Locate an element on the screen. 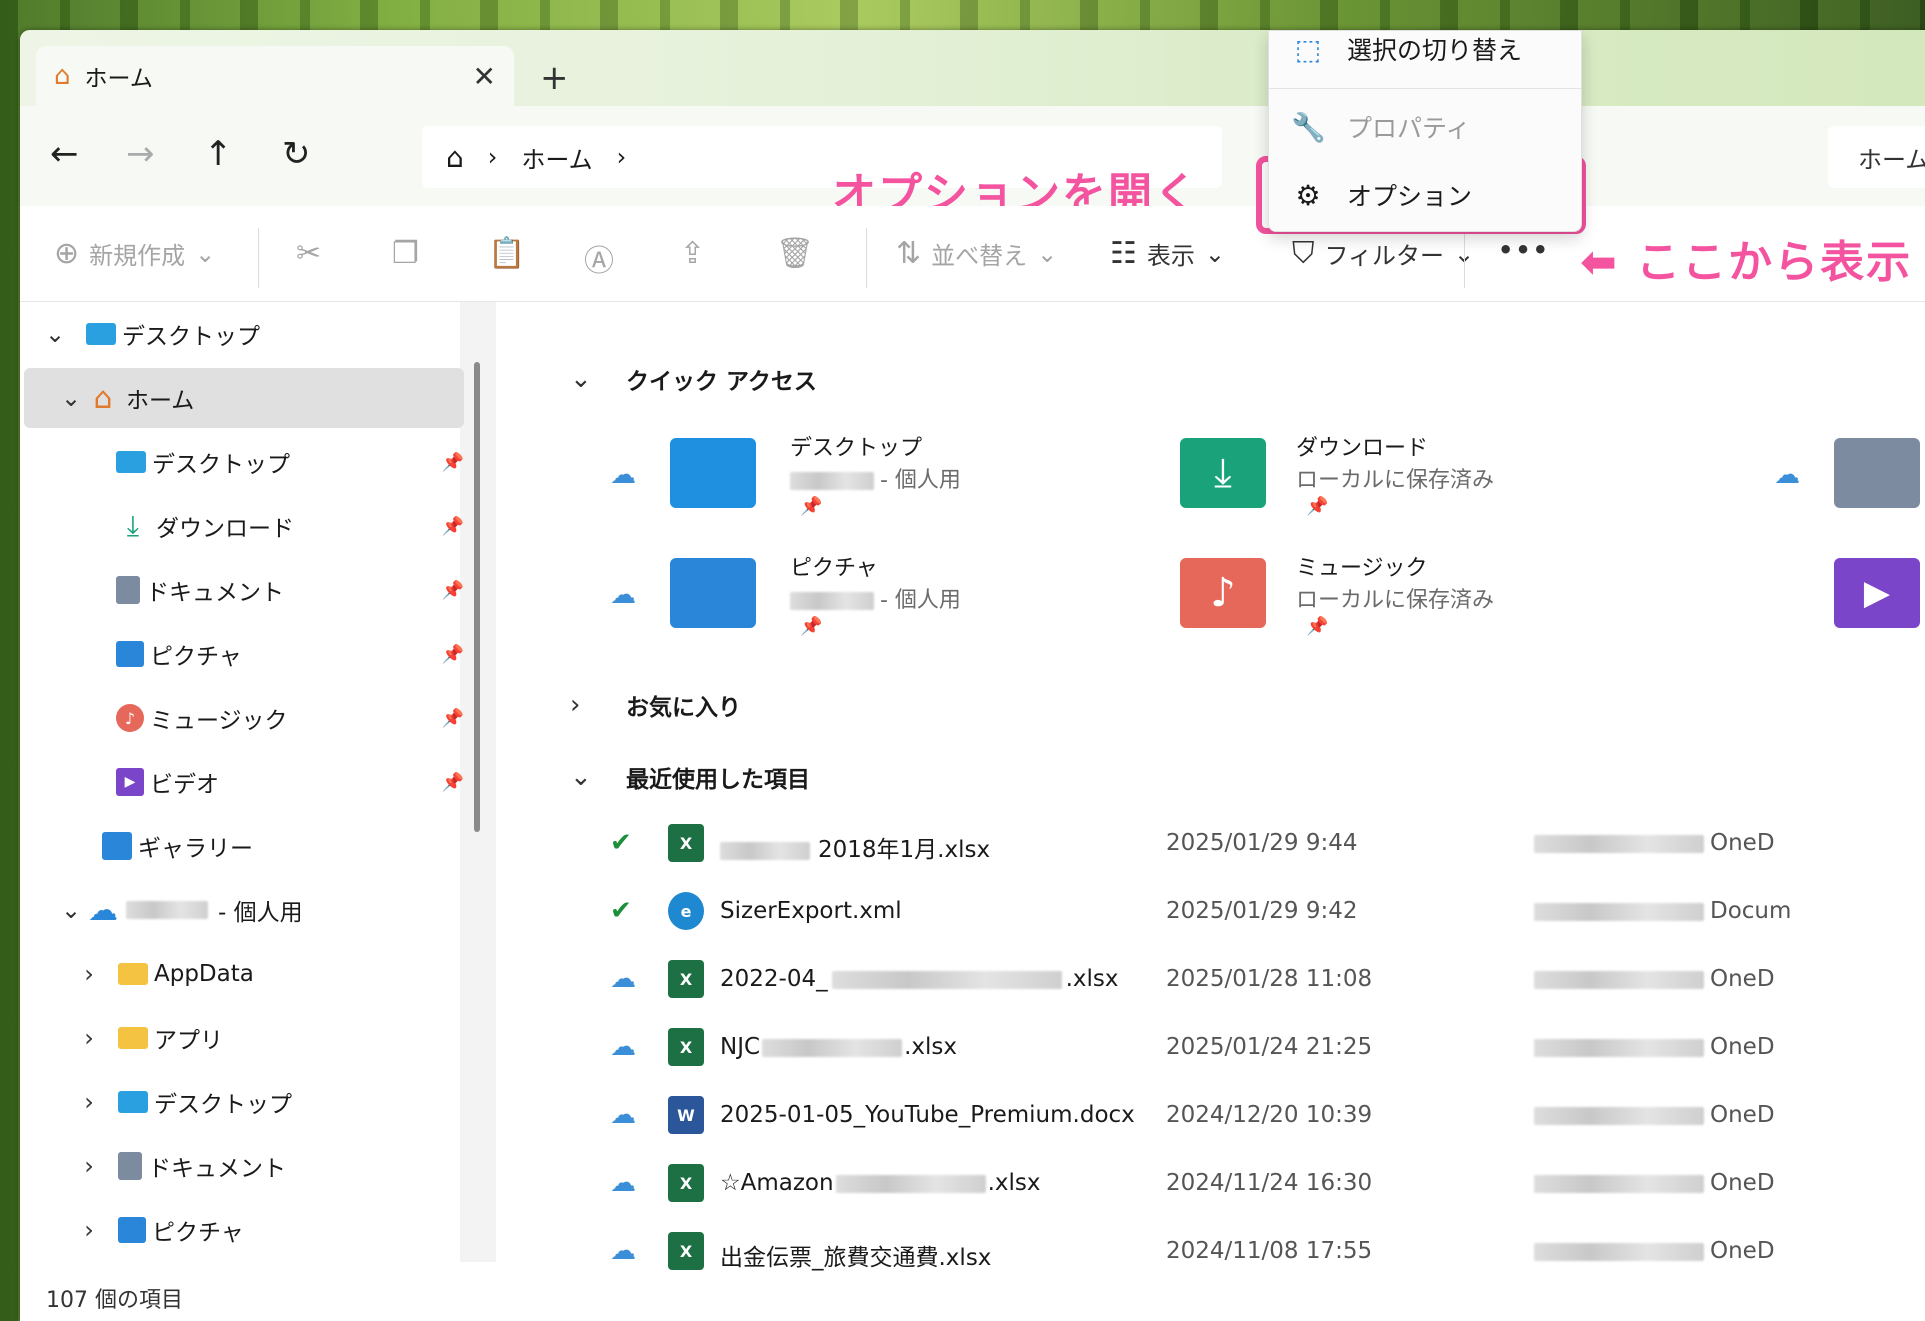  paste-button: 📋 is located at coordinates (506, 253).